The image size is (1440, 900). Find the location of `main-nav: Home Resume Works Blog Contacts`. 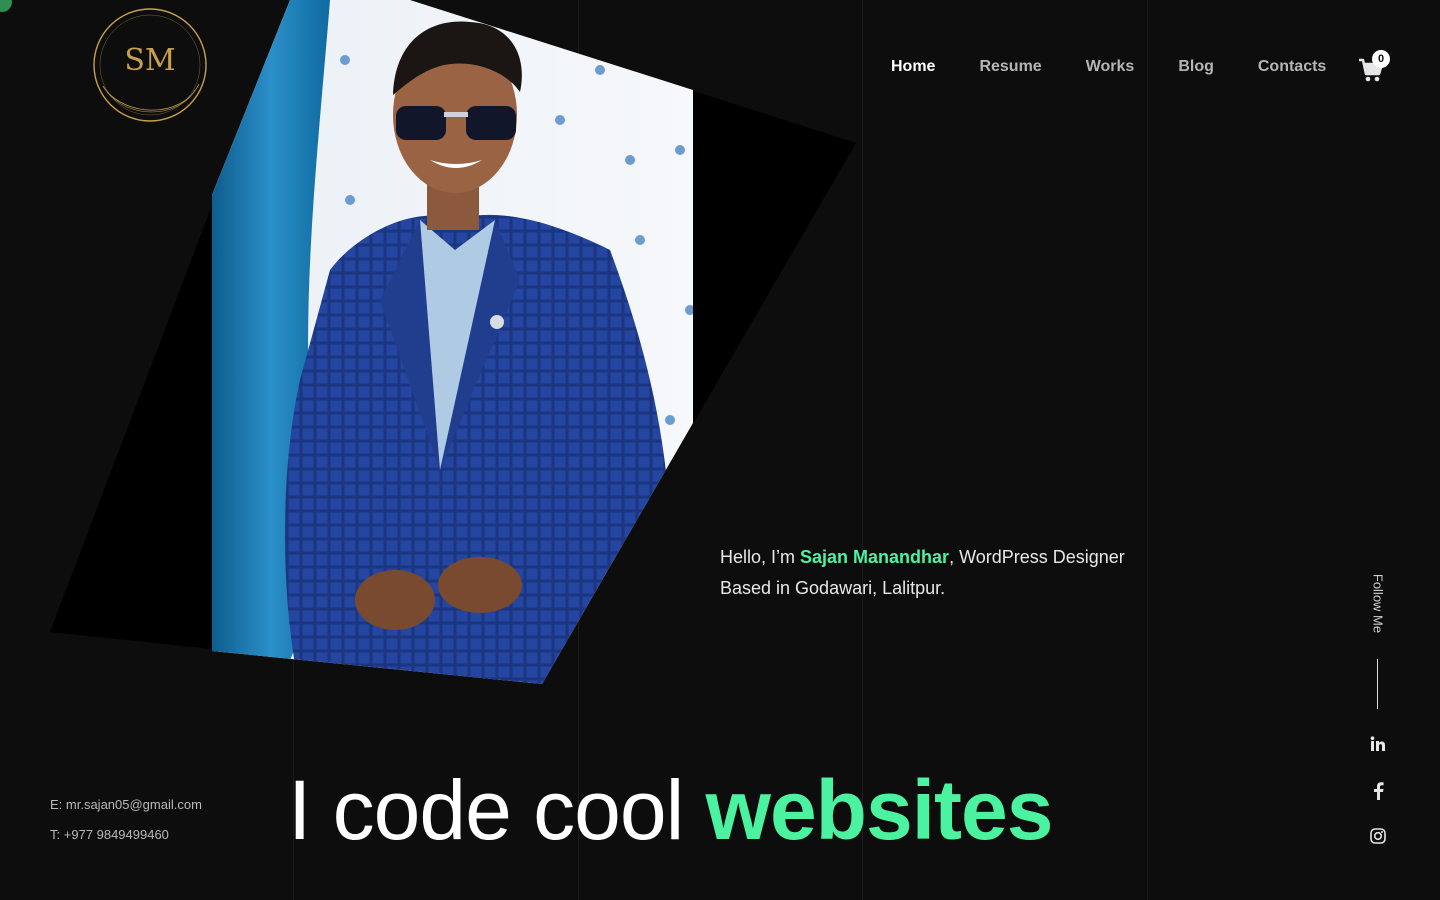

main-nav: Home Resume Works Blog Contacts is located at coordinates (1130, 67).